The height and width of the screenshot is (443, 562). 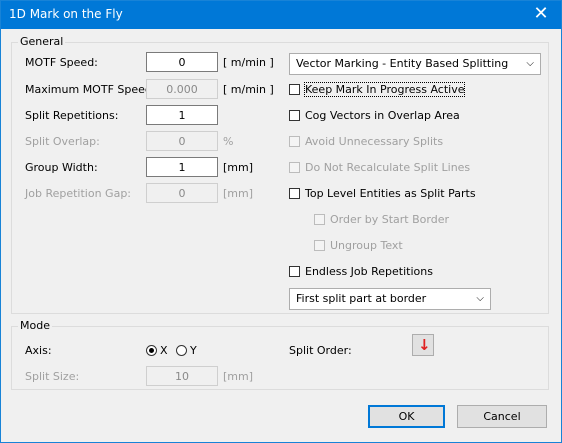 I want to click on axis-y-radio: Y, so click(x=186, y=350).